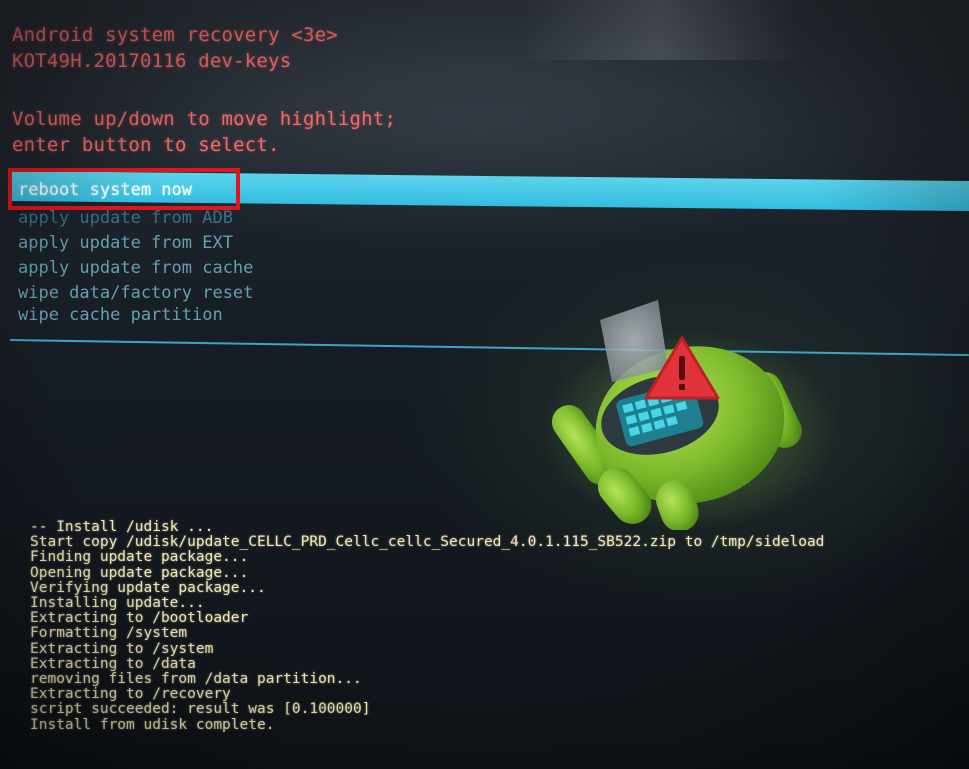 This screenshot has width=969, height=769. I want to click on build-version: KOT49H.20170116 dev-keys, so click(152, 61).